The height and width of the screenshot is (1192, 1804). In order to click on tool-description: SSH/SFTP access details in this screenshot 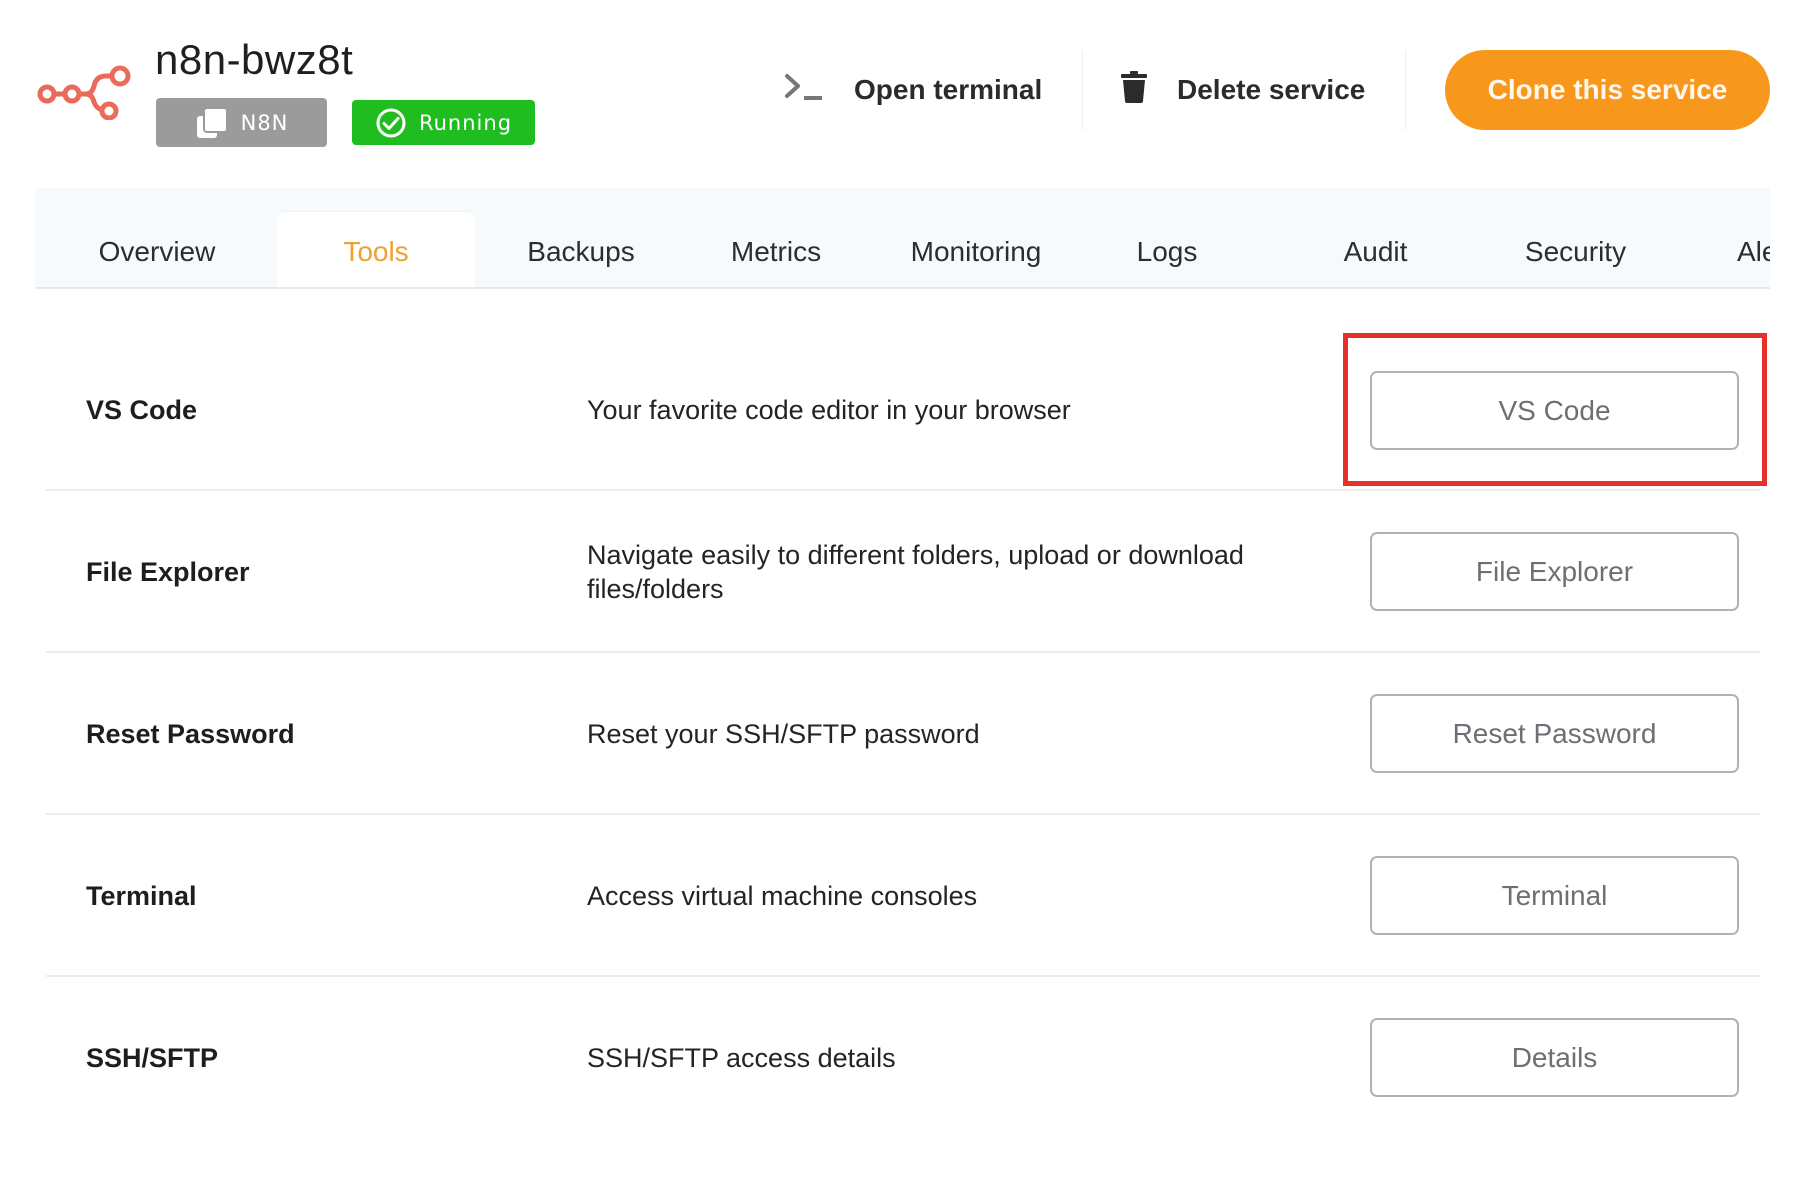, I will do `click(741, 1058)`.